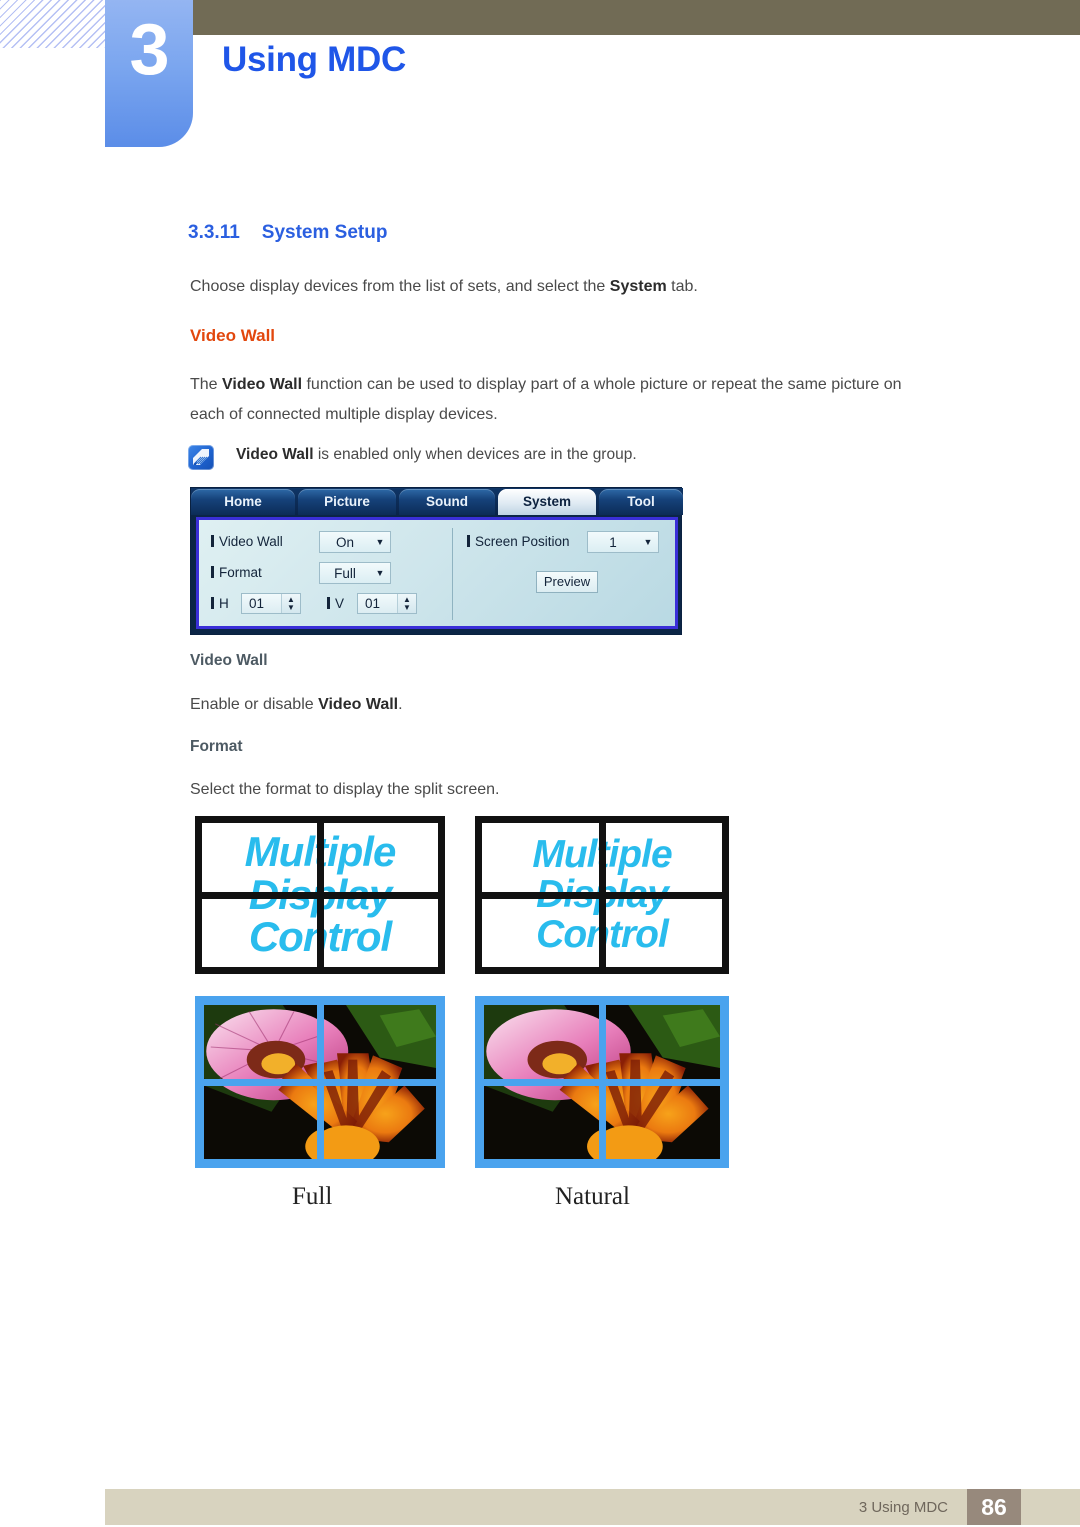 The image size is (1080, 1527). What do you see at coordinates (592, 1196) in the screenshot?
I see `caption-natural: Natural` at bounding box center [592, 1196].